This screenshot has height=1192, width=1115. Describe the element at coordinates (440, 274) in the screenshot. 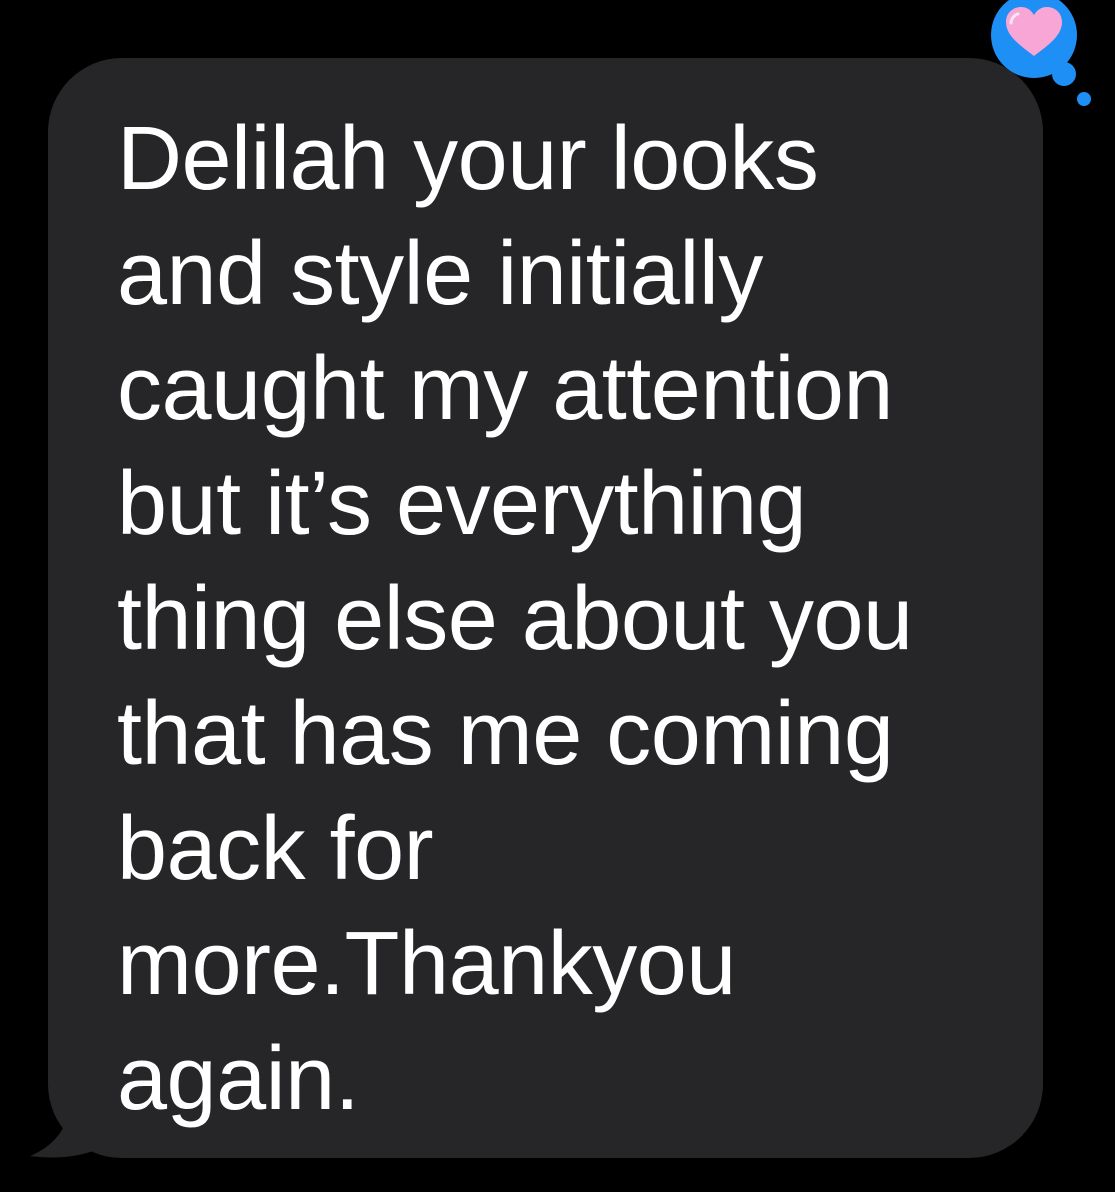

I see `message-line: and style initially` at that location.